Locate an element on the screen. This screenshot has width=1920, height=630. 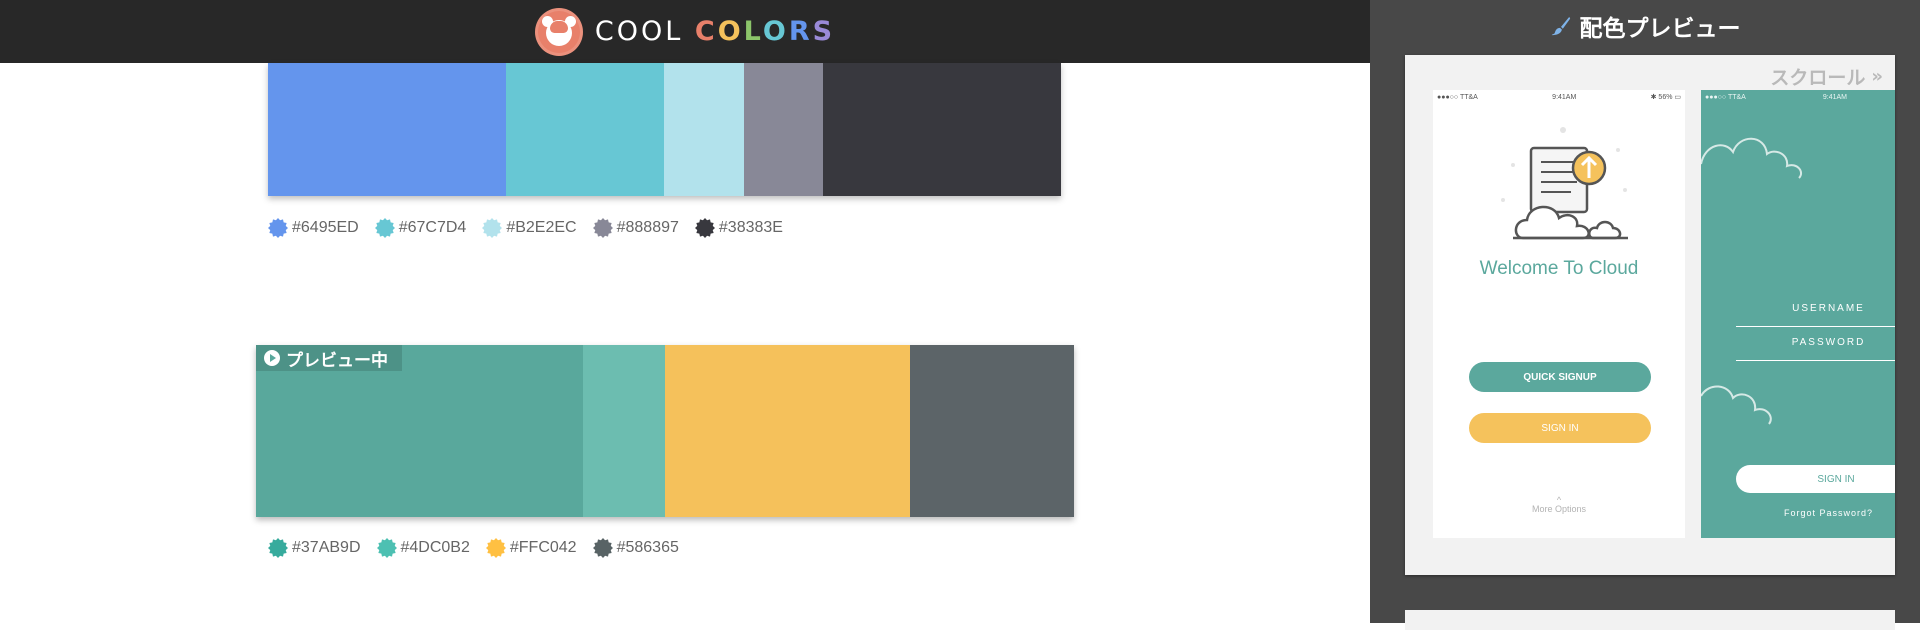
logo-text: COOL COLORS is located at coordinates (715, 31).